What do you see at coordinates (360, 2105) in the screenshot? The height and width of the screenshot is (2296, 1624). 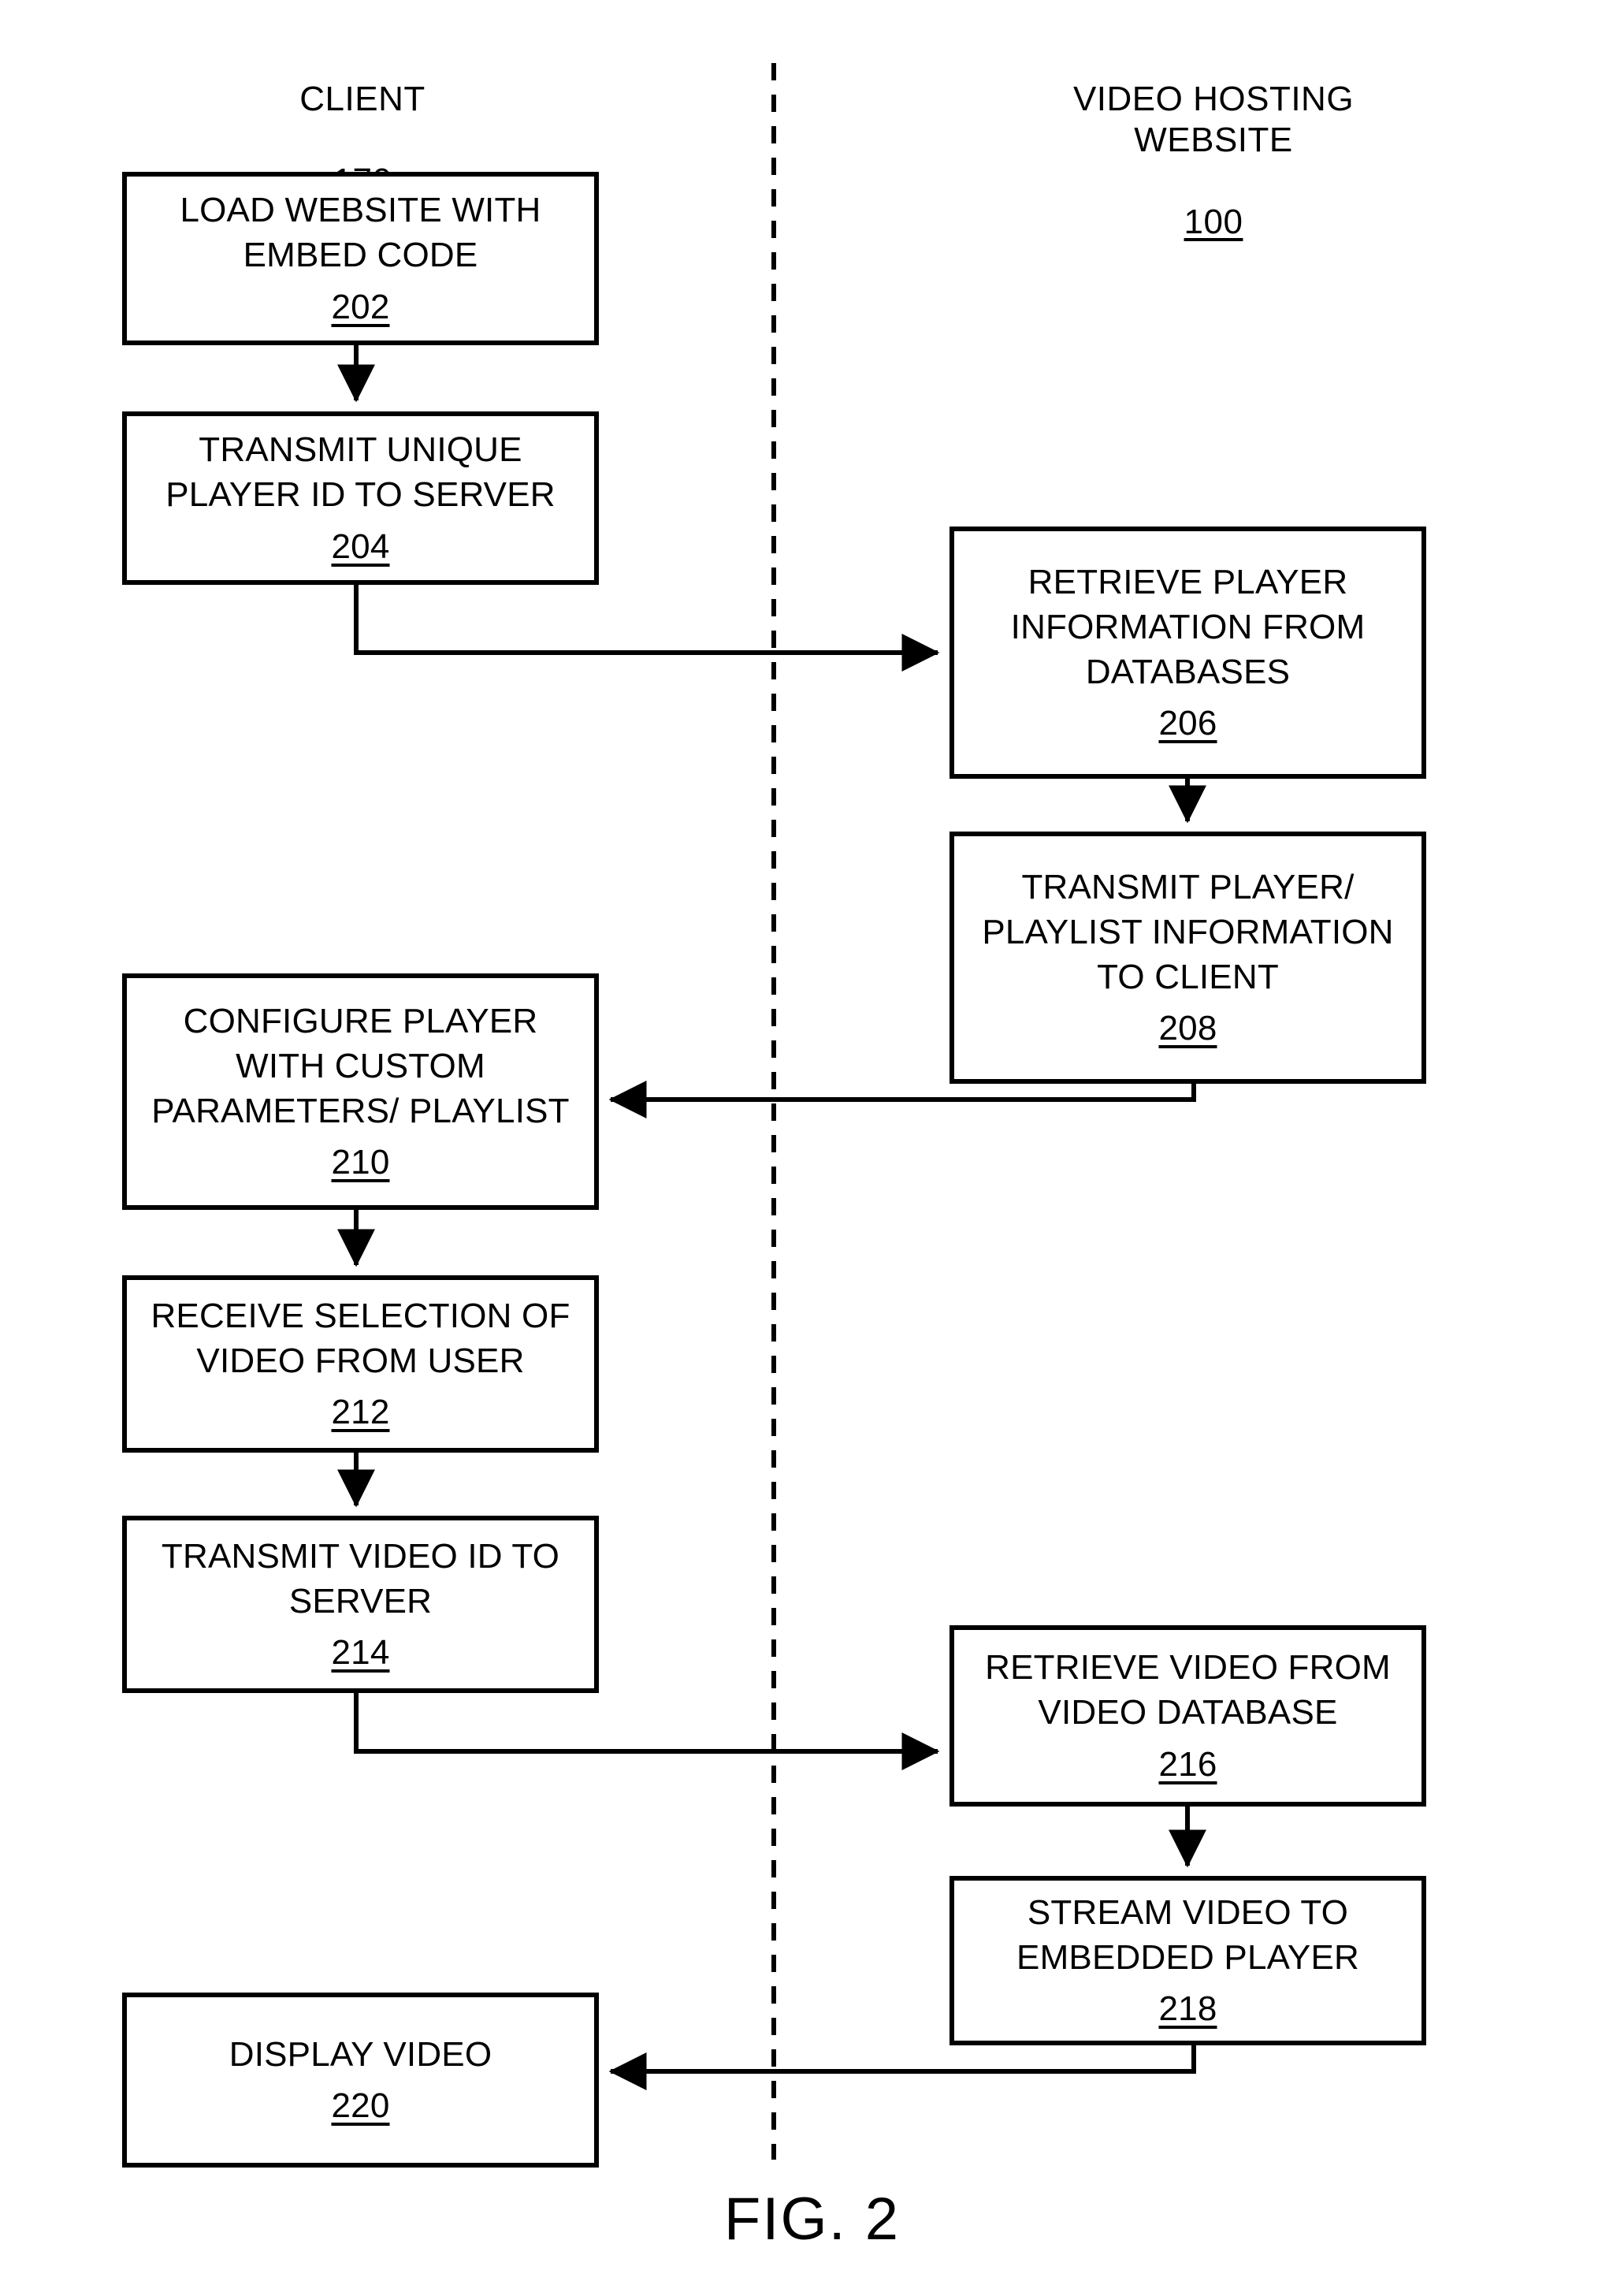 I see `process-ref-220: 220` at bounding box center [360, 2105].